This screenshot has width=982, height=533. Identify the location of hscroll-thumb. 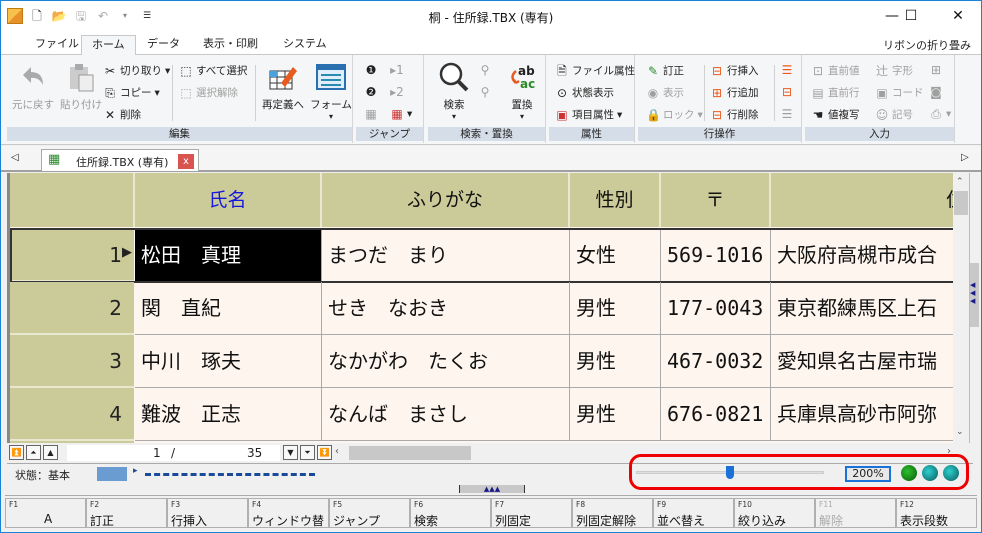
(410, 453).